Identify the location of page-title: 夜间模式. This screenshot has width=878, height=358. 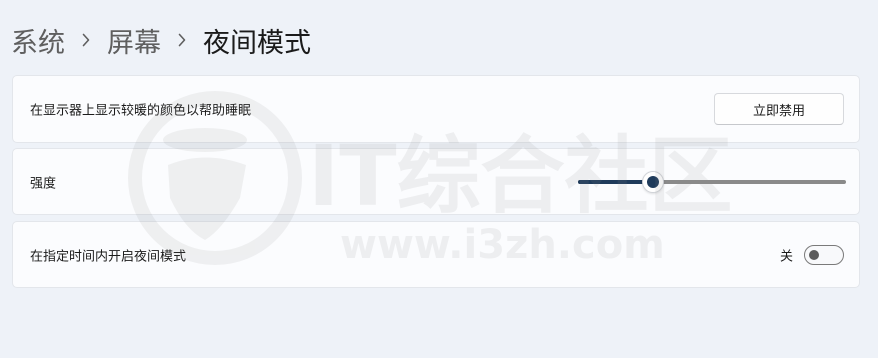
(257, 43).